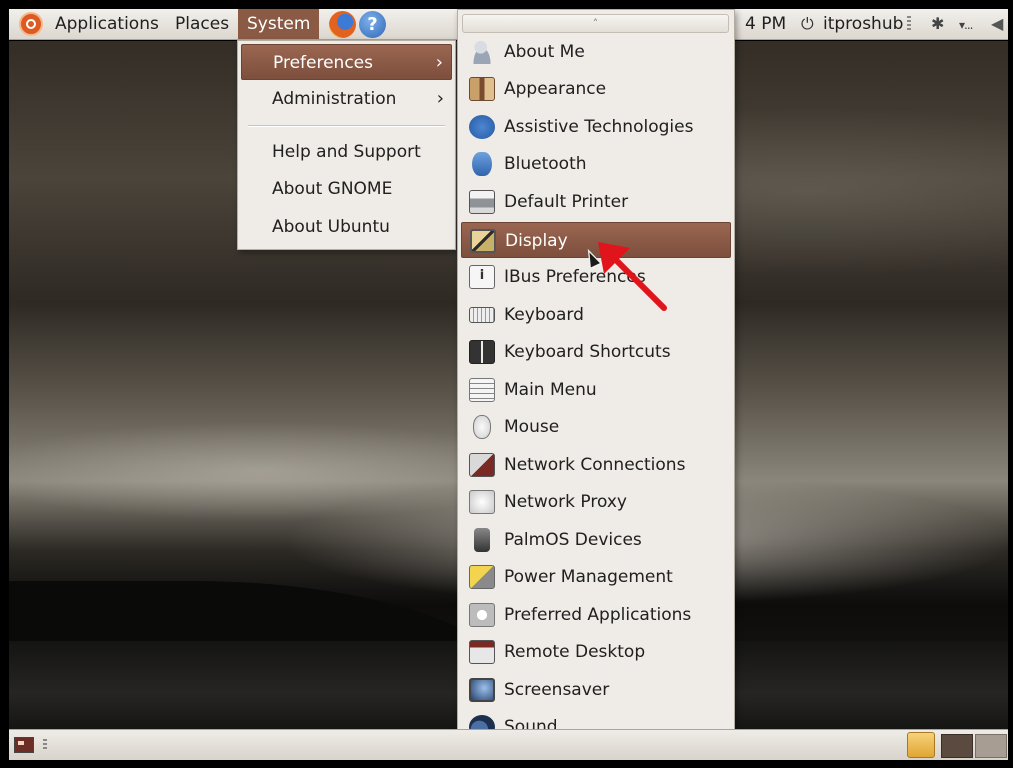  Describe the element at coordinates (372, 24) in the screenshot. I see `help-icon: ?` at that location.